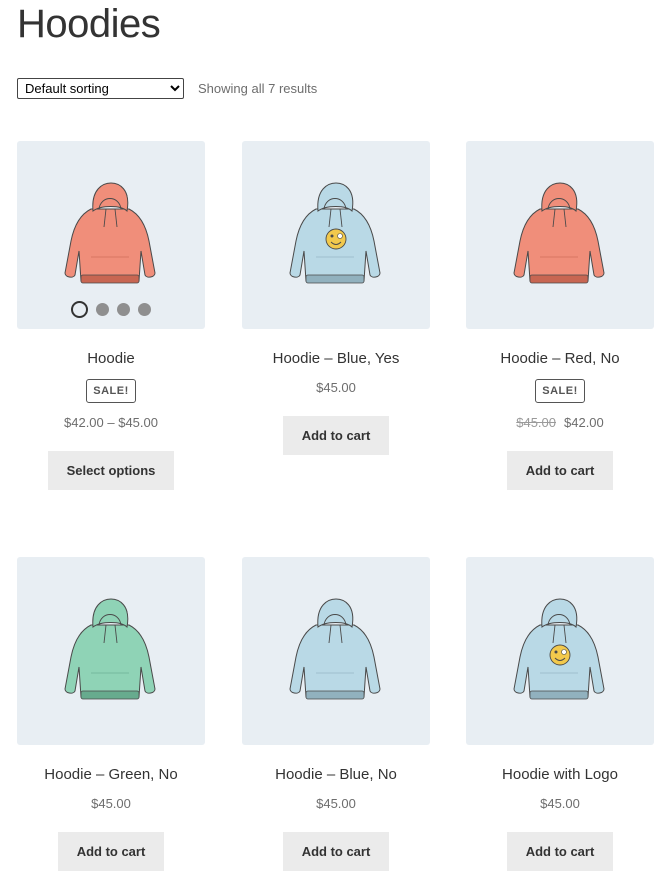  What do you see at coordinates (584, 422) in the screenshot?
I see `sale-price: $42.00` at bounding box center [584, 422].